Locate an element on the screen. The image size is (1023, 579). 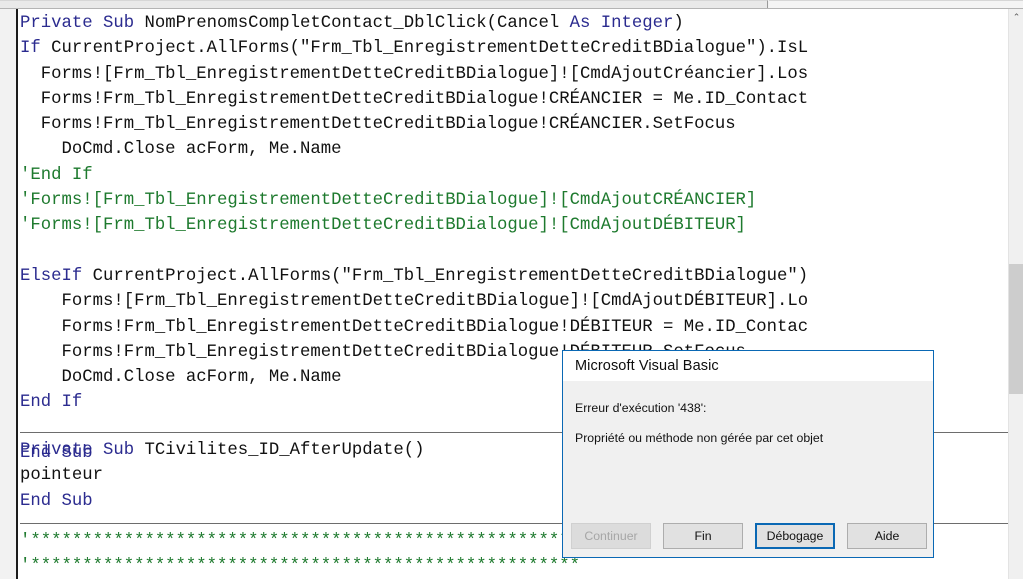
code-token: ElseIf is located at coordinates (56, 276).